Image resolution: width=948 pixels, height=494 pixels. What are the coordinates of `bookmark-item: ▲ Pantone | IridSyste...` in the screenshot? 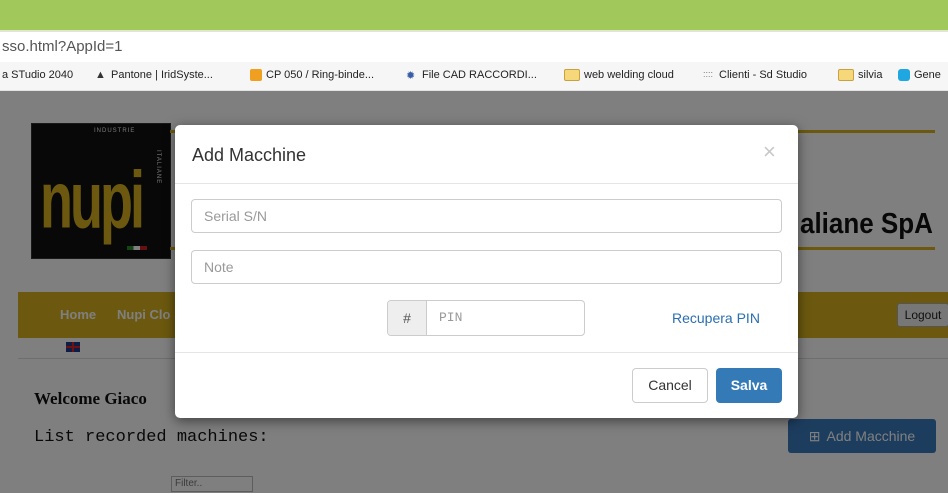 It's located at (154, 75).